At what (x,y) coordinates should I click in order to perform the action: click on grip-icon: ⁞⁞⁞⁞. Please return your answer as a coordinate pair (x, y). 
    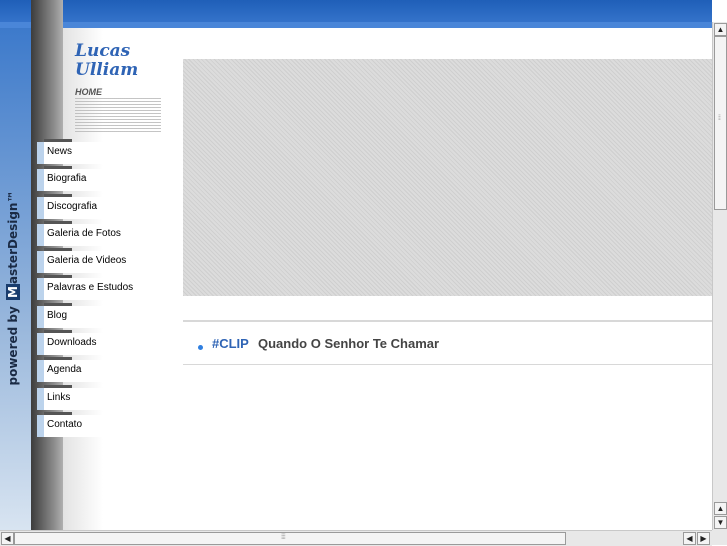
    Looking at the image, I should click on (283, 537).